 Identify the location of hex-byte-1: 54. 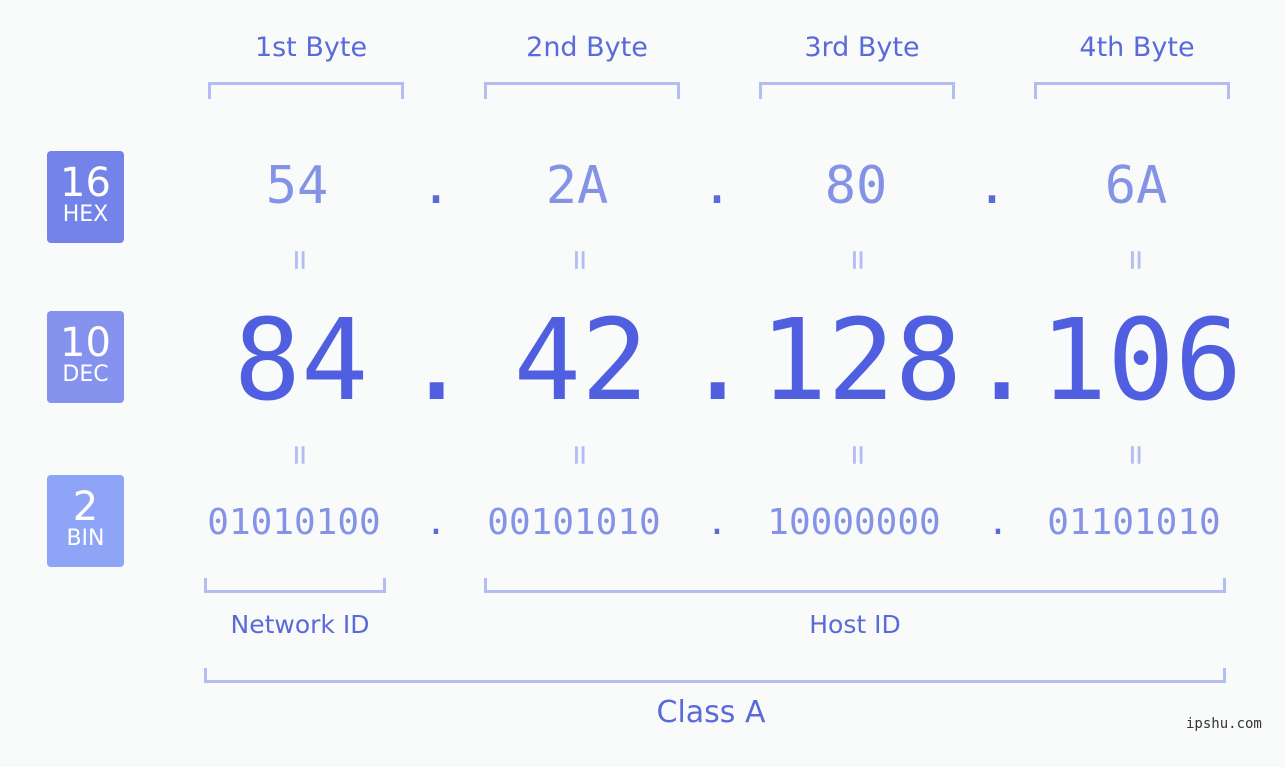
(297, 186).